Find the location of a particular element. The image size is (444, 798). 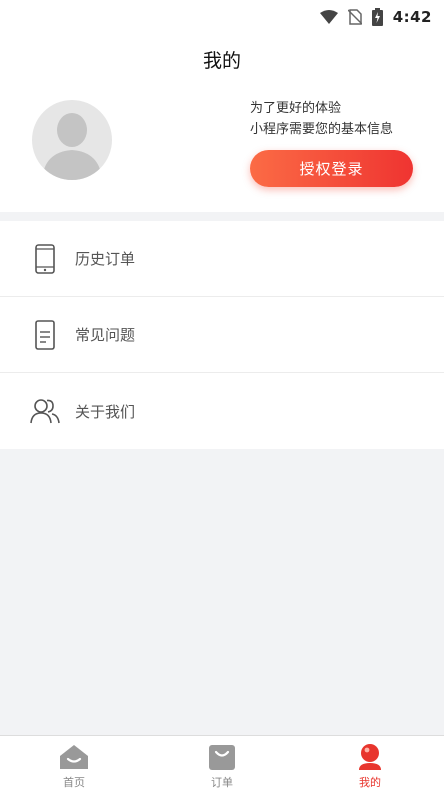

shopping-bag-icon is located at coordinates (222, 757).